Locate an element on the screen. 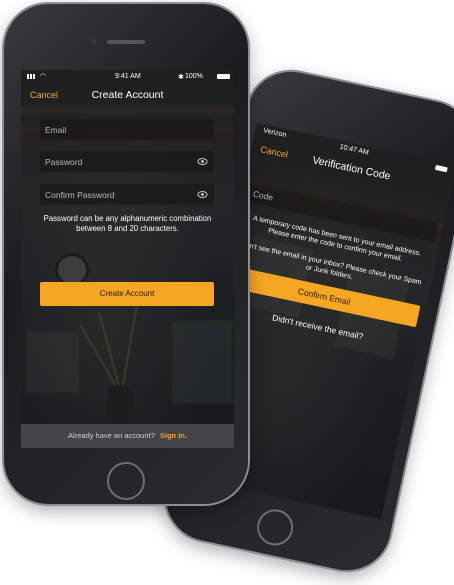 This screenshot has height=585, width=454. password-field is located at coordinates (127, 161).